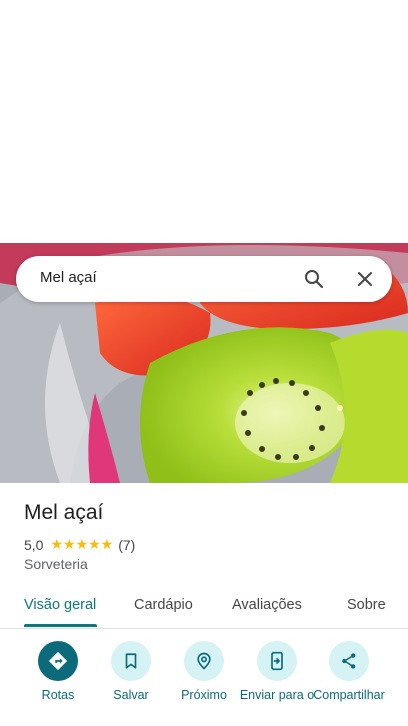 Image resolution: width=408 pixels, height=726 pixels. Describe the element at coordinates (349, 695) in the screenshot. I see `share-label: Compartilhar` at that location.